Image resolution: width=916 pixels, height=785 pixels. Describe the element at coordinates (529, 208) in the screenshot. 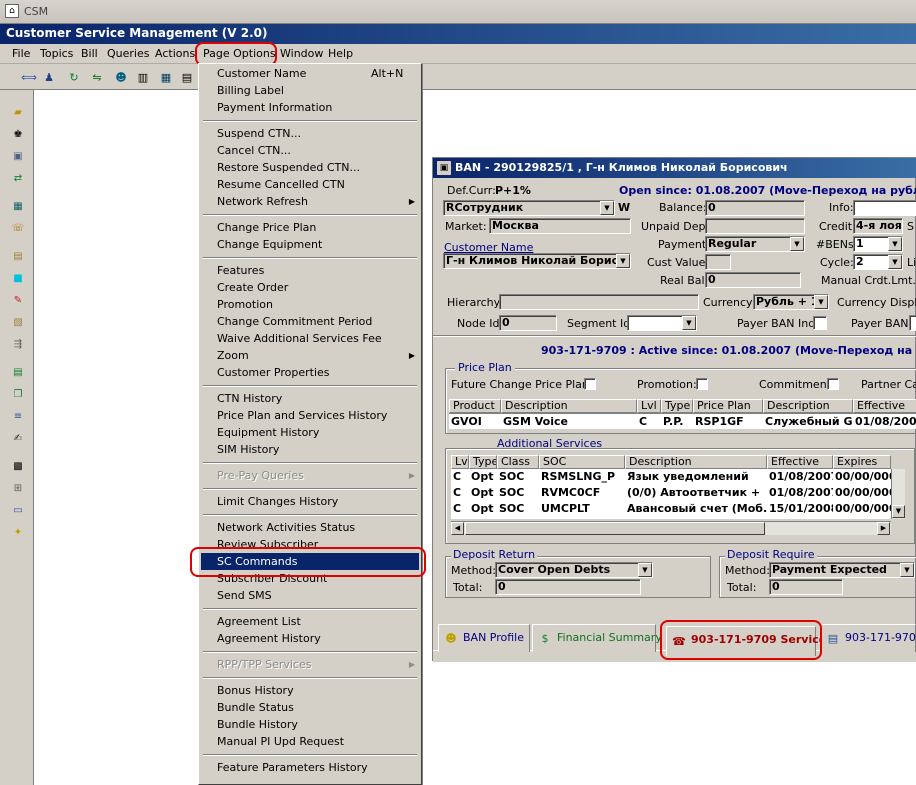

I see `account-type-select: RСотрудник ▼` at that location.